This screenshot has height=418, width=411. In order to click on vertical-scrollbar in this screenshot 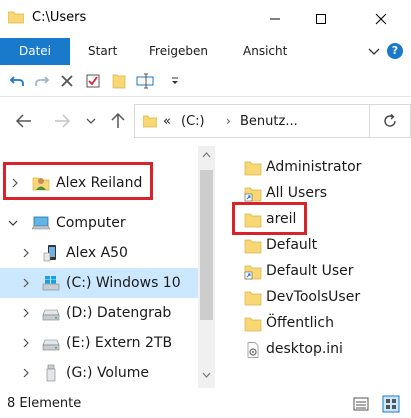, I will do `click(206, 267)`.